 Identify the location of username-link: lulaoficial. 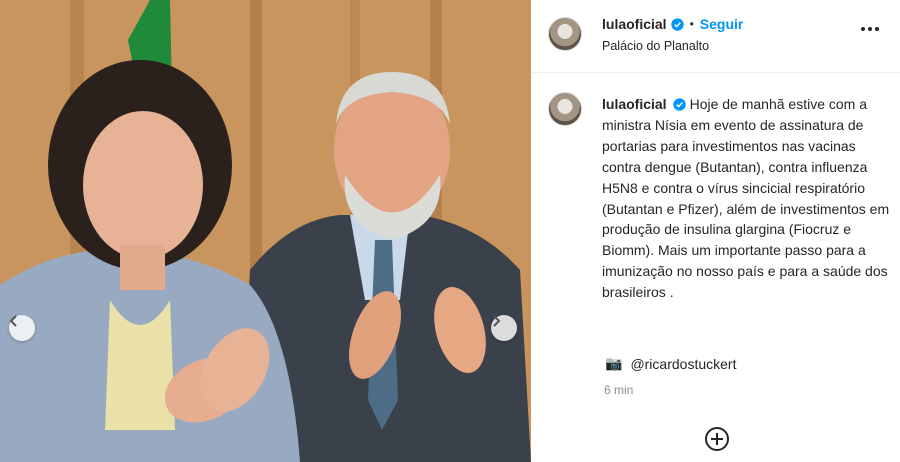
(634, 24).